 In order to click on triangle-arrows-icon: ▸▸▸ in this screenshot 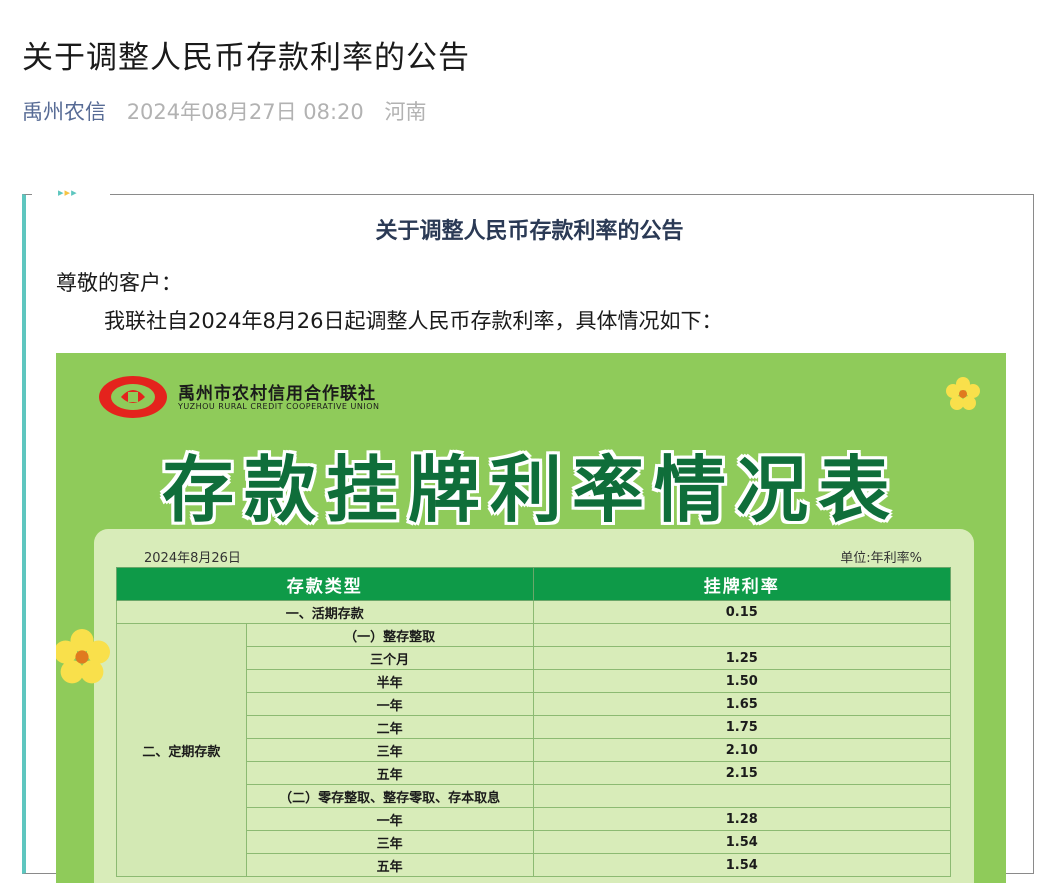, I will do `click(68, 192)`.